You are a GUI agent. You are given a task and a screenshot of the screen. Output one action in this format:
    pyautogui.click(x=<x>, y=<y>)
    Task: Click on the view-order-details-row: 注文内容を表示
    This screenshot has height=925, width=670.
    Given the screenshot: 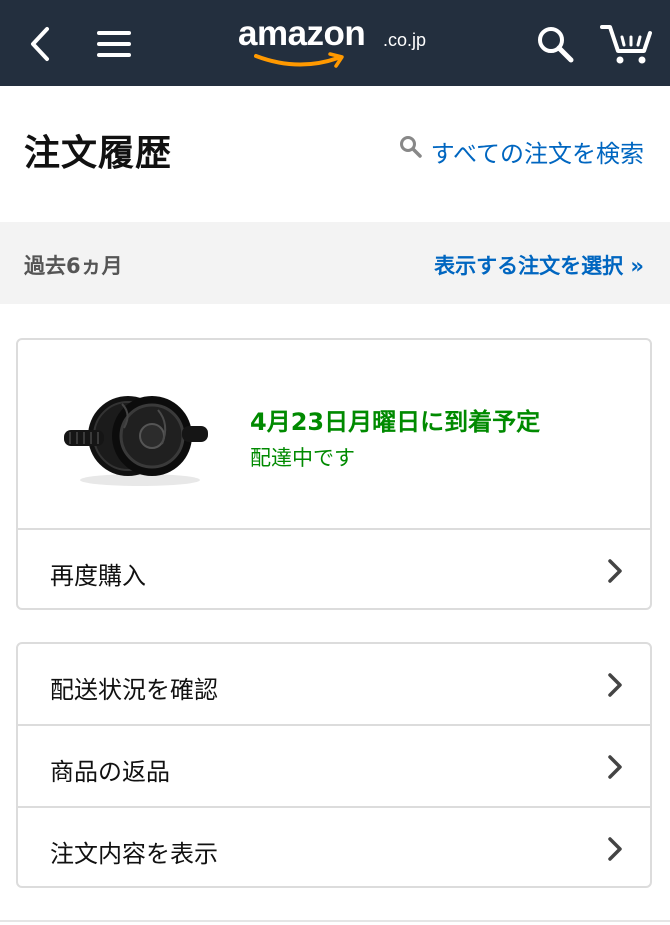 What is the action you would take?
    pyautogui.click(x=334, y=848)
    